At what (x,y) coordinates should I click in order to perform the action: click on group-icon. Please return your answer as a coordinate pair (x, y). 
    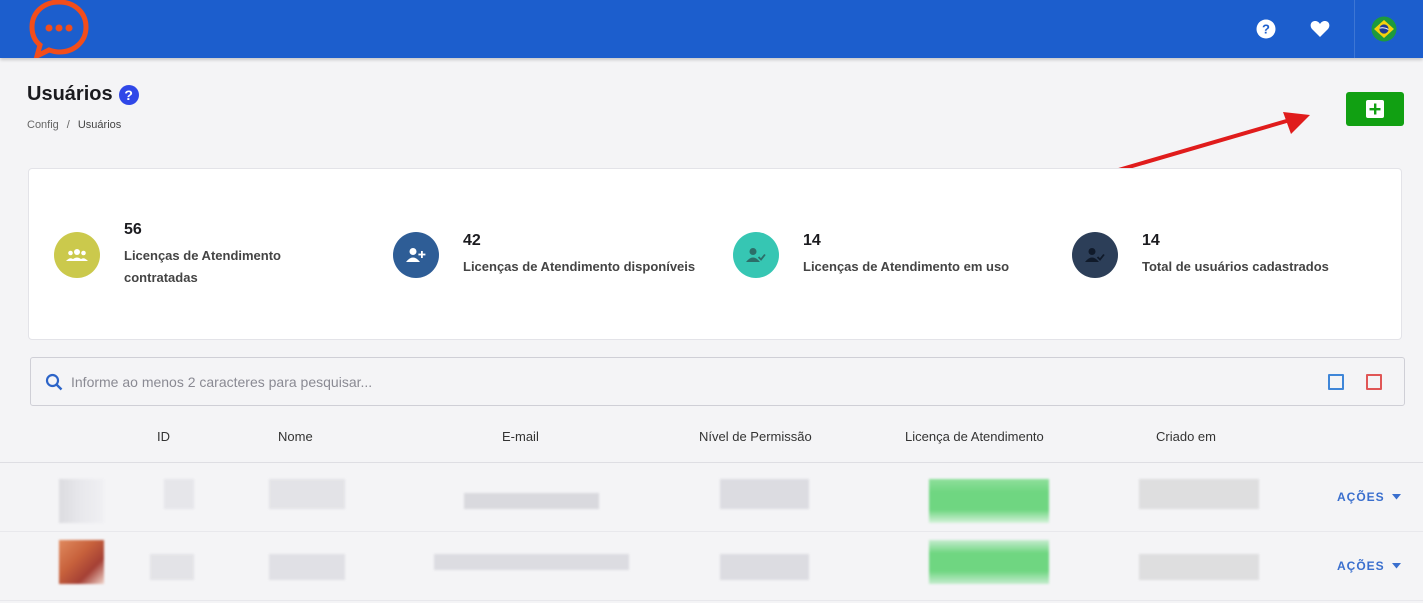
    Looking at the image, I should click on (77, 255).